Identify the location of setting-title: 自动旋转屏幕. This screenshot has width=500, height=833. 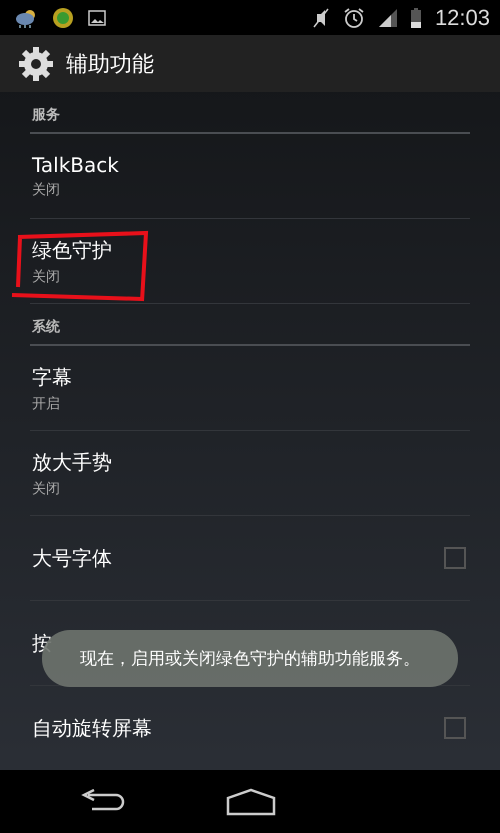
(92, 728).